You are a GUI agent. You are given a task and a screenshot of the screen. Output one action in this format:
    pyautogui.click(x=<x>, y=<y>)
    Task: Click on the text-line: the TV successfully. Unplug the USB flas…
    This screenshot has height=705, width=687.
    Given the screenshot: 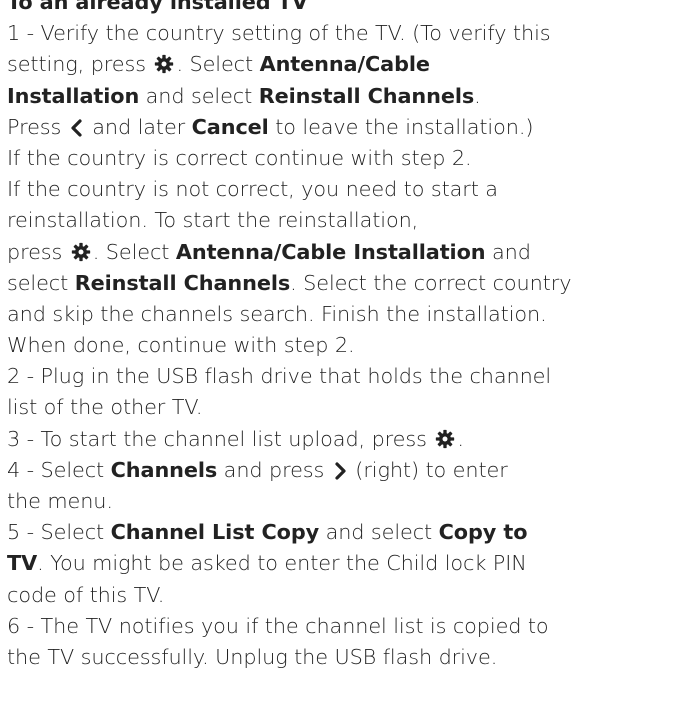 What is the action you would take?
    pyautogui.click(x=345, y=657)
    